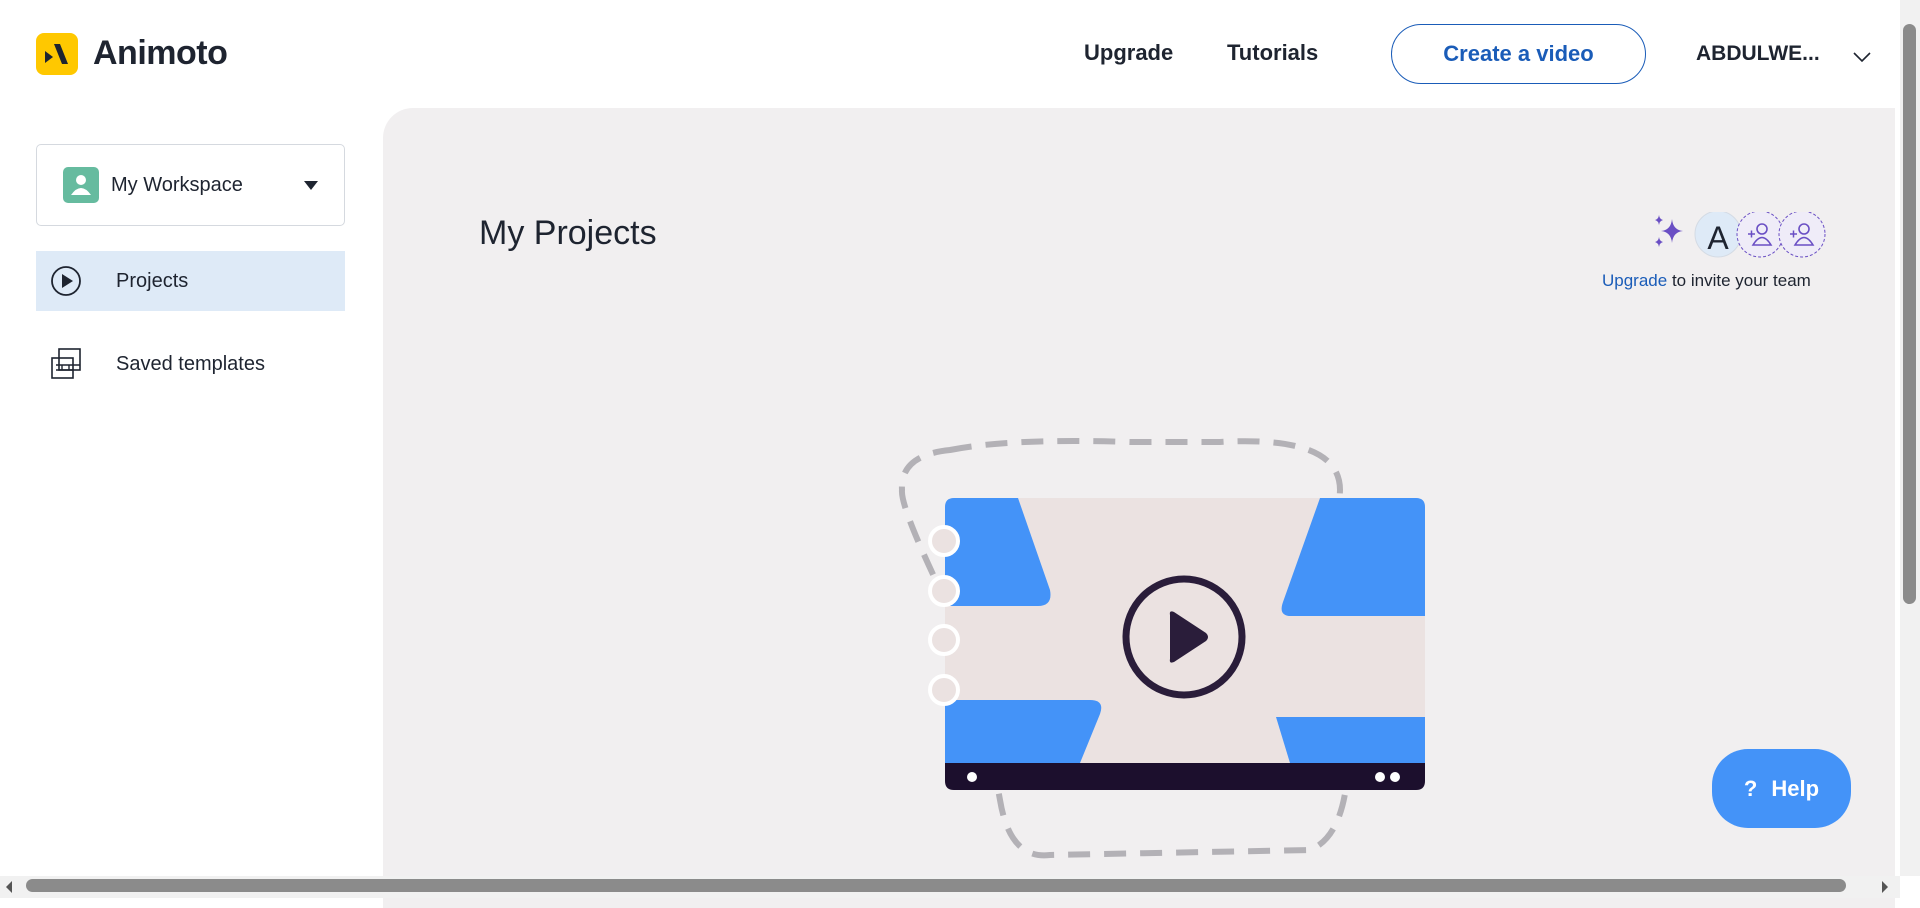  I want to click on empty-projects-illustration, so click(1161, 648).